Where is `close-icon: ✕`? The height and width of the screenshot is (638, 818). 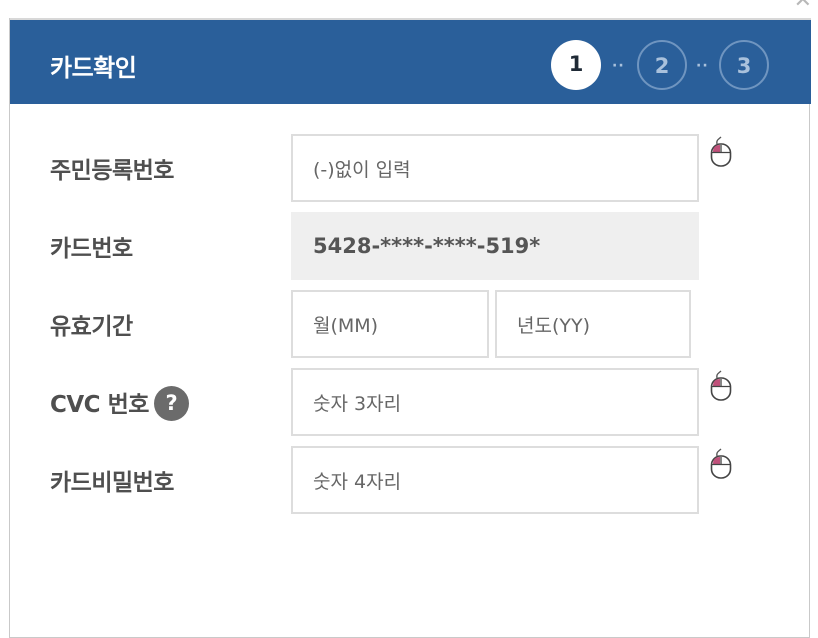
close-icon: ✕ is located at coordinates (803, 6).